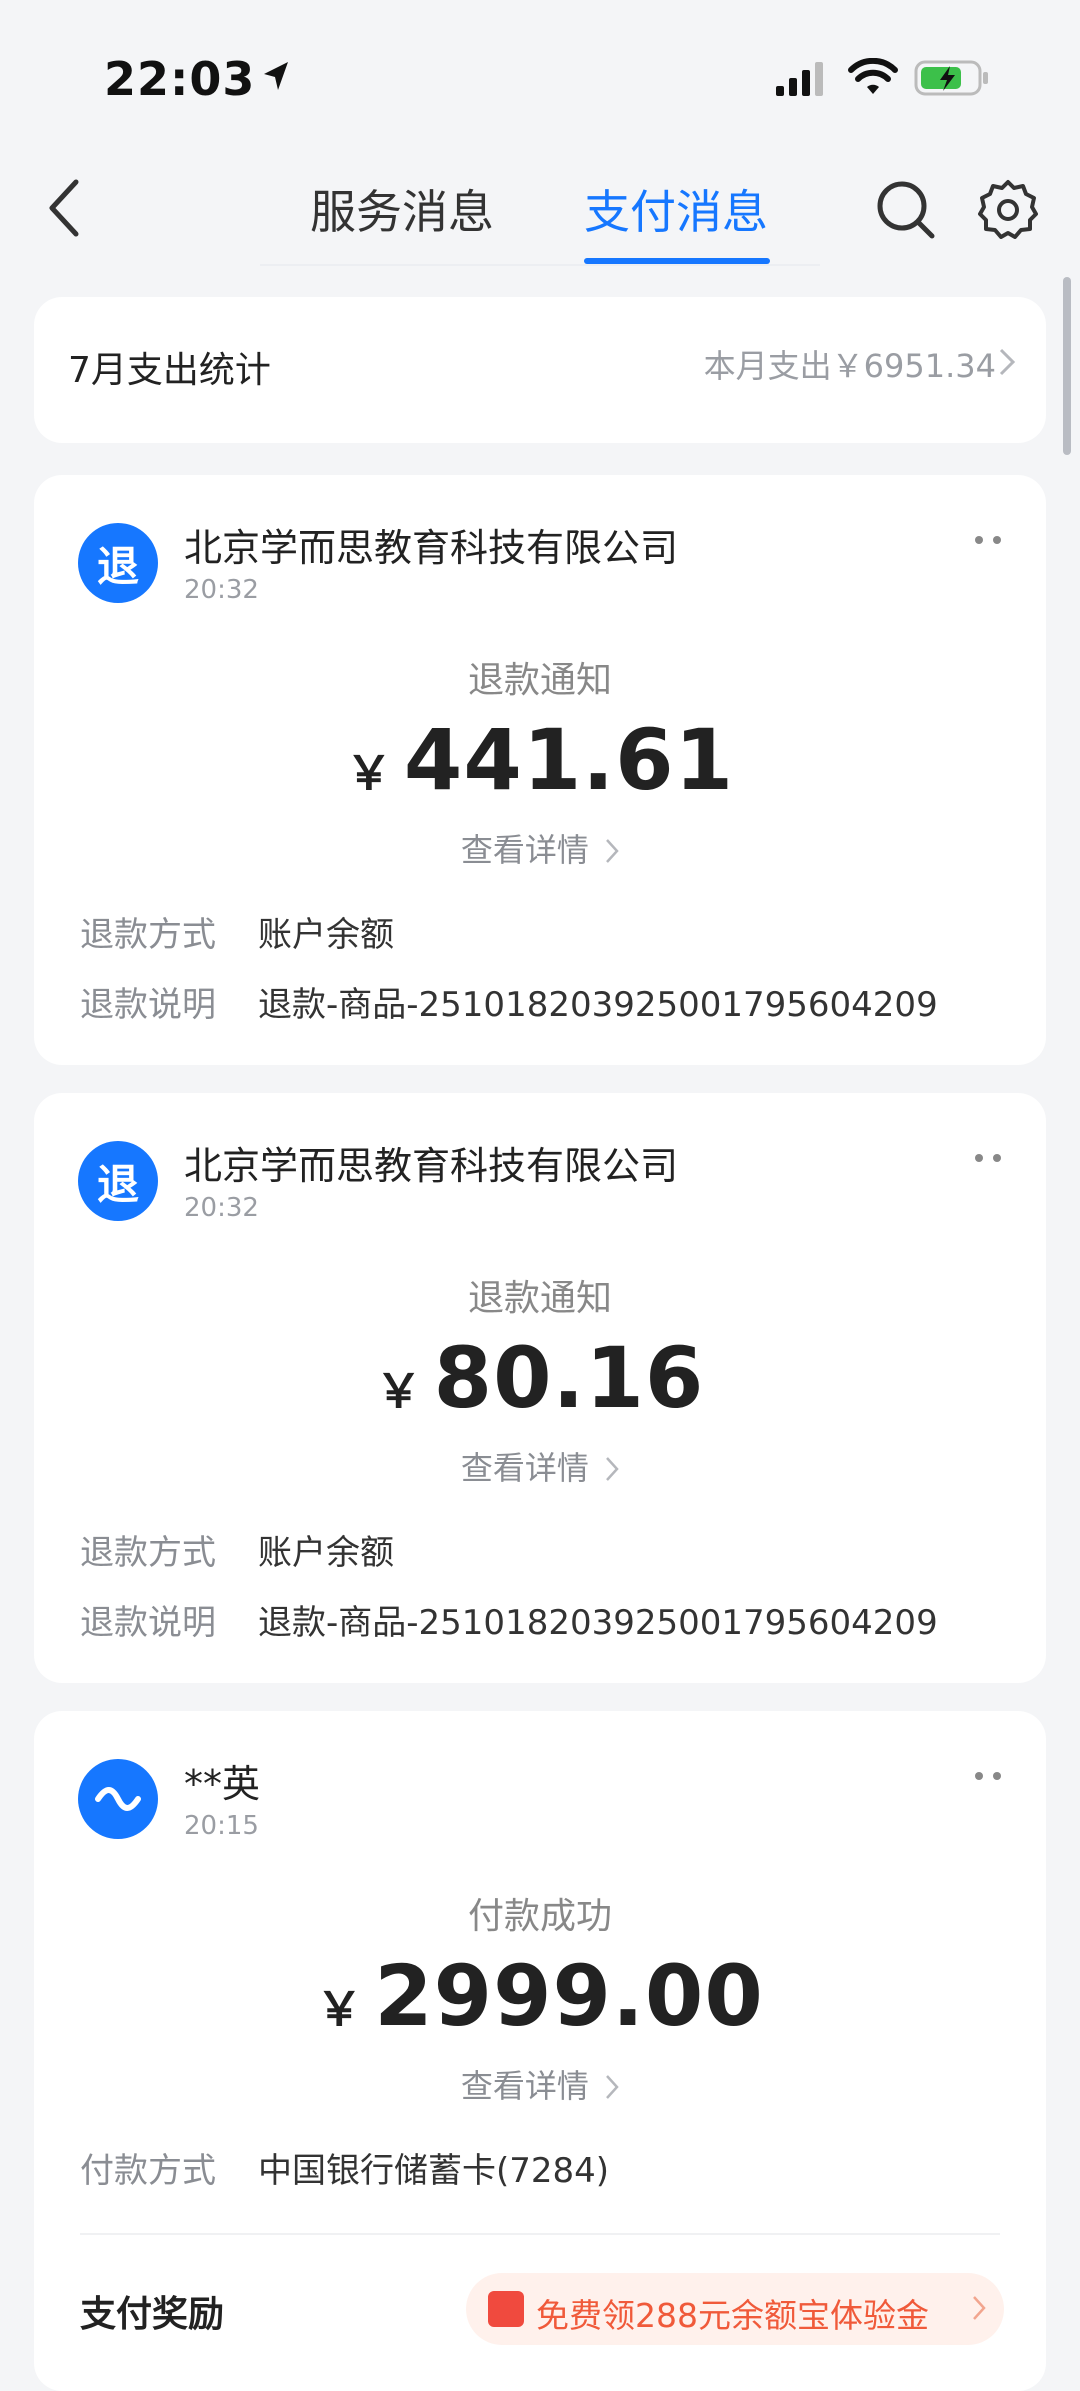 The height and width of the screenshot is (2391, 1080). I want to click on message-type: 付款成功, so click(539, 1916).